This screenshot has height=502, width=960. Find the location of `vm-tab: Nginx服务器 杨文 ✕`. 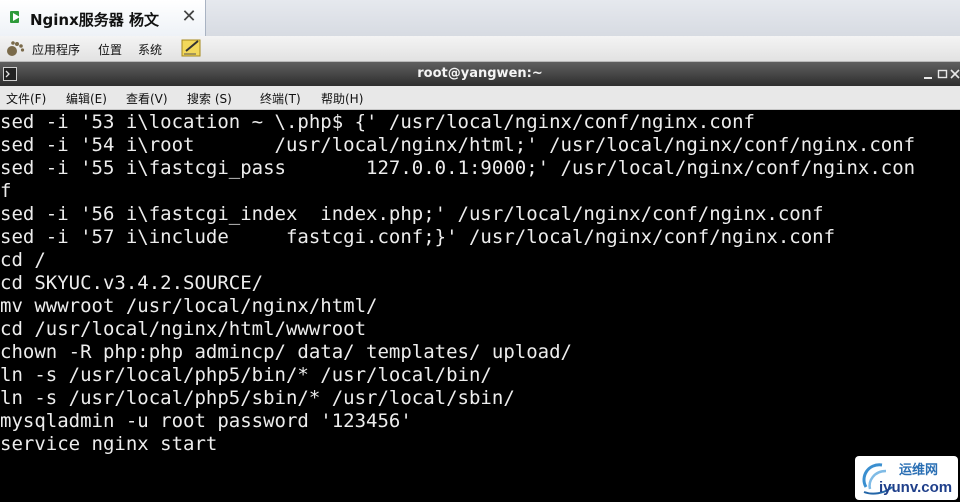

vm-tab: Nginx服务器 杨文 ✕ is located at coordinates (103, 18).